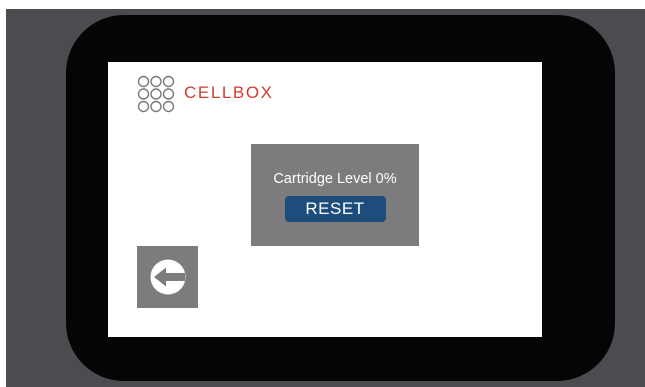 This screenshot has height=387, width=645. I want to click on cartridge-level-panel: Cartridge Level 0% RESET, so click(335, 195).